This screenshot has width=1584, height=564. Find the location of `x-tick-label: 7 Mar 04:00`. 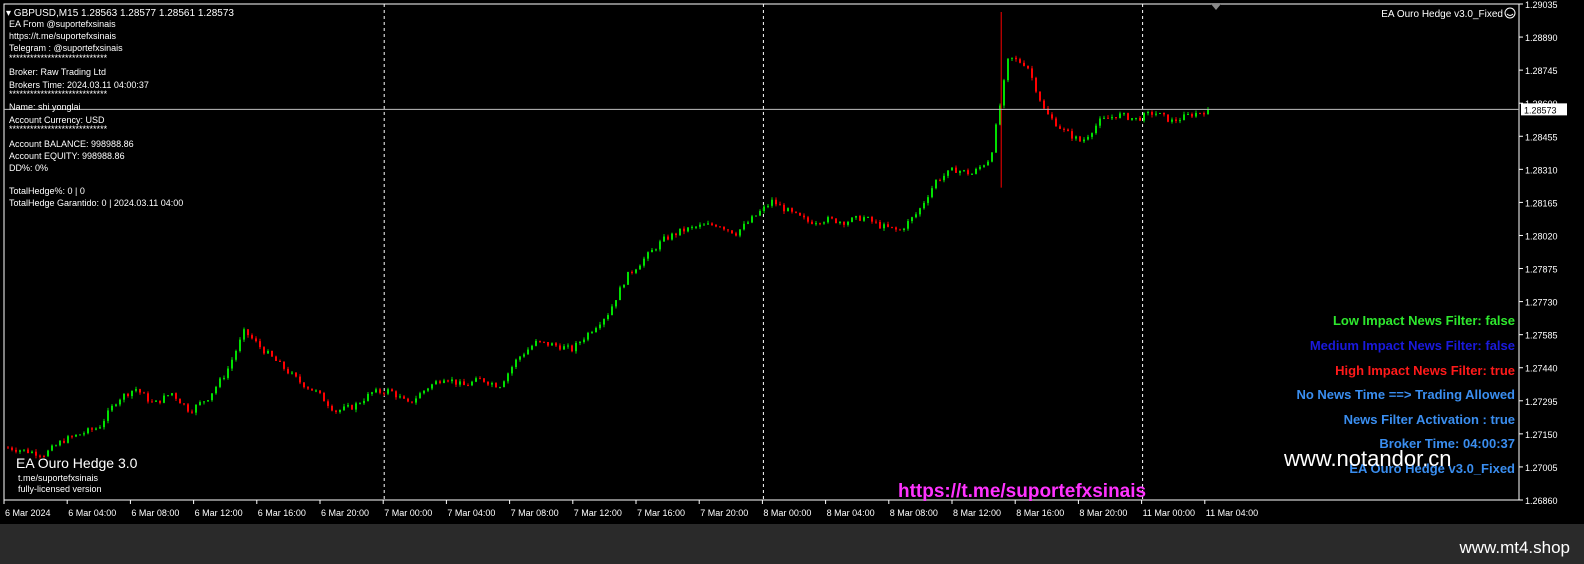

x-tick-label: 7 Mar 04:00 is located at coordinates (471, 513).